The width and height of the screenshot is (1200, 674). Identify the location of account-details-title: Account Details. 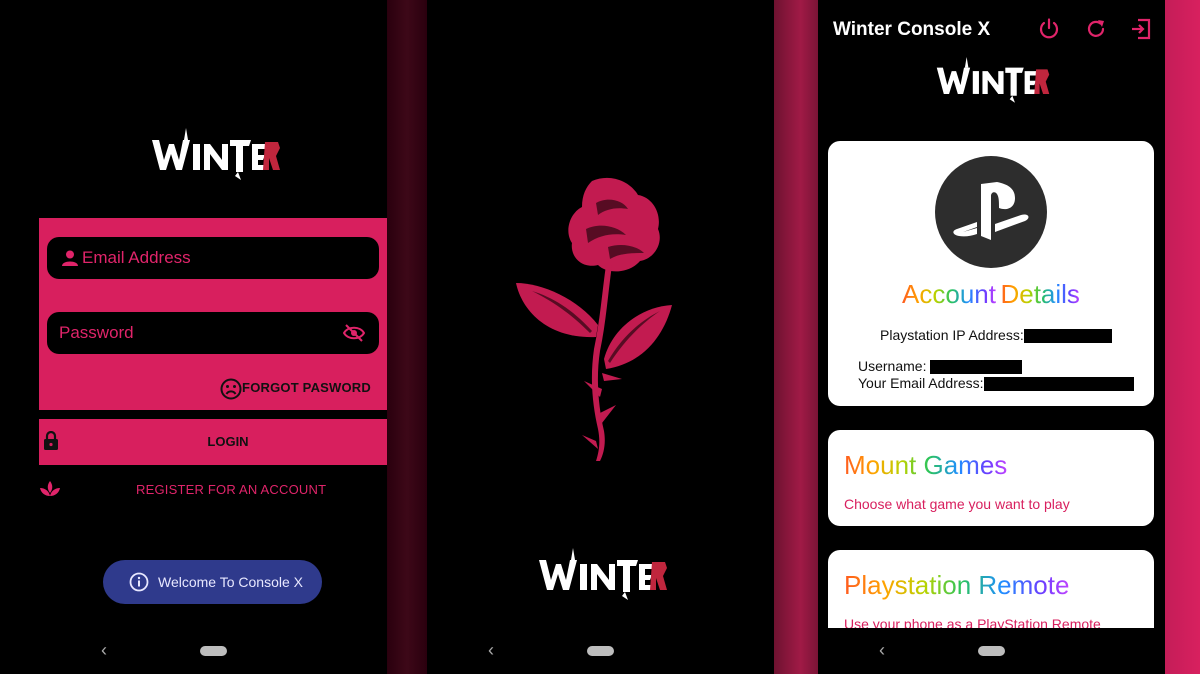
(991, 294).